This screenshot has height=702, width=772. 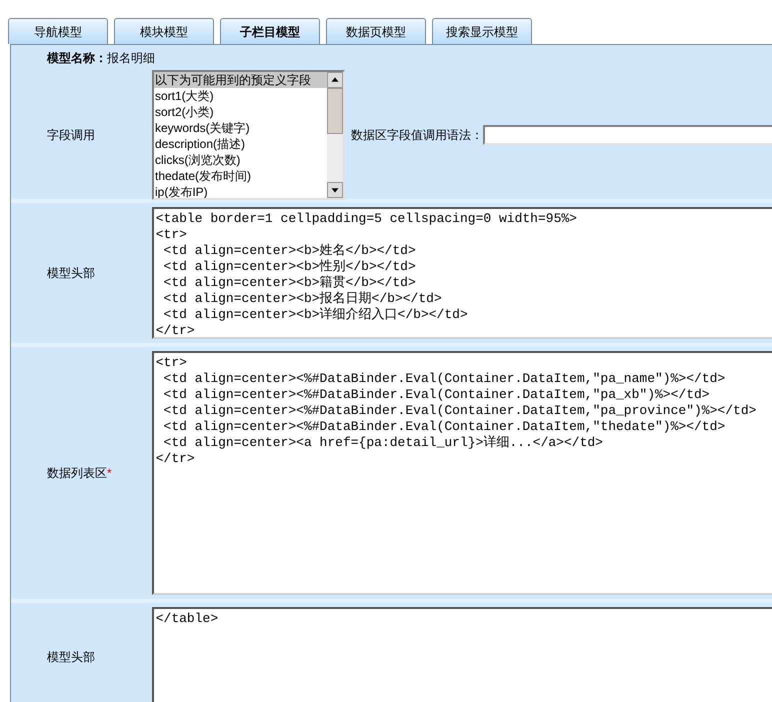 I want to click on syntax-label: 数据区字段值调用语法：, so click(x=417, y=135).